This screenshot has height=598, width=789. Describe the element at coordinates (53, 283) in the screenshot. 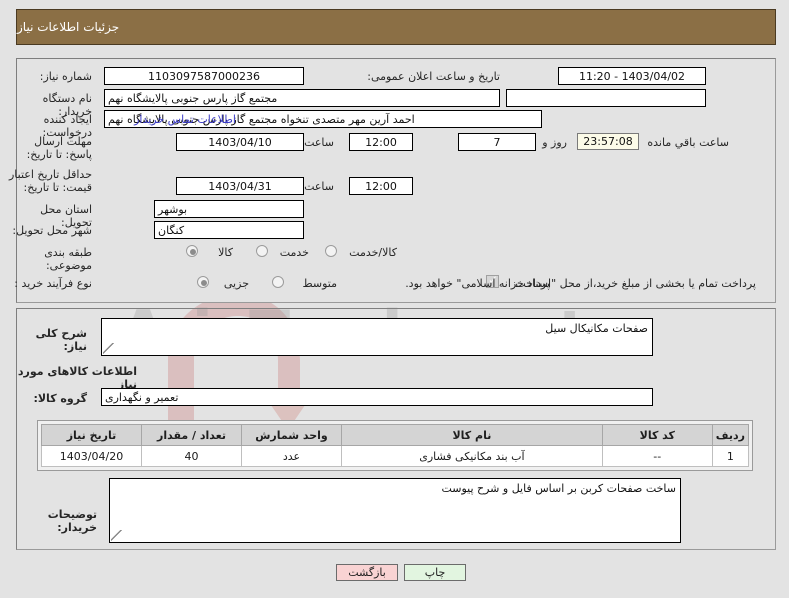

I see `label-purchase-process: نوع فرآیند خرید :` at that location.